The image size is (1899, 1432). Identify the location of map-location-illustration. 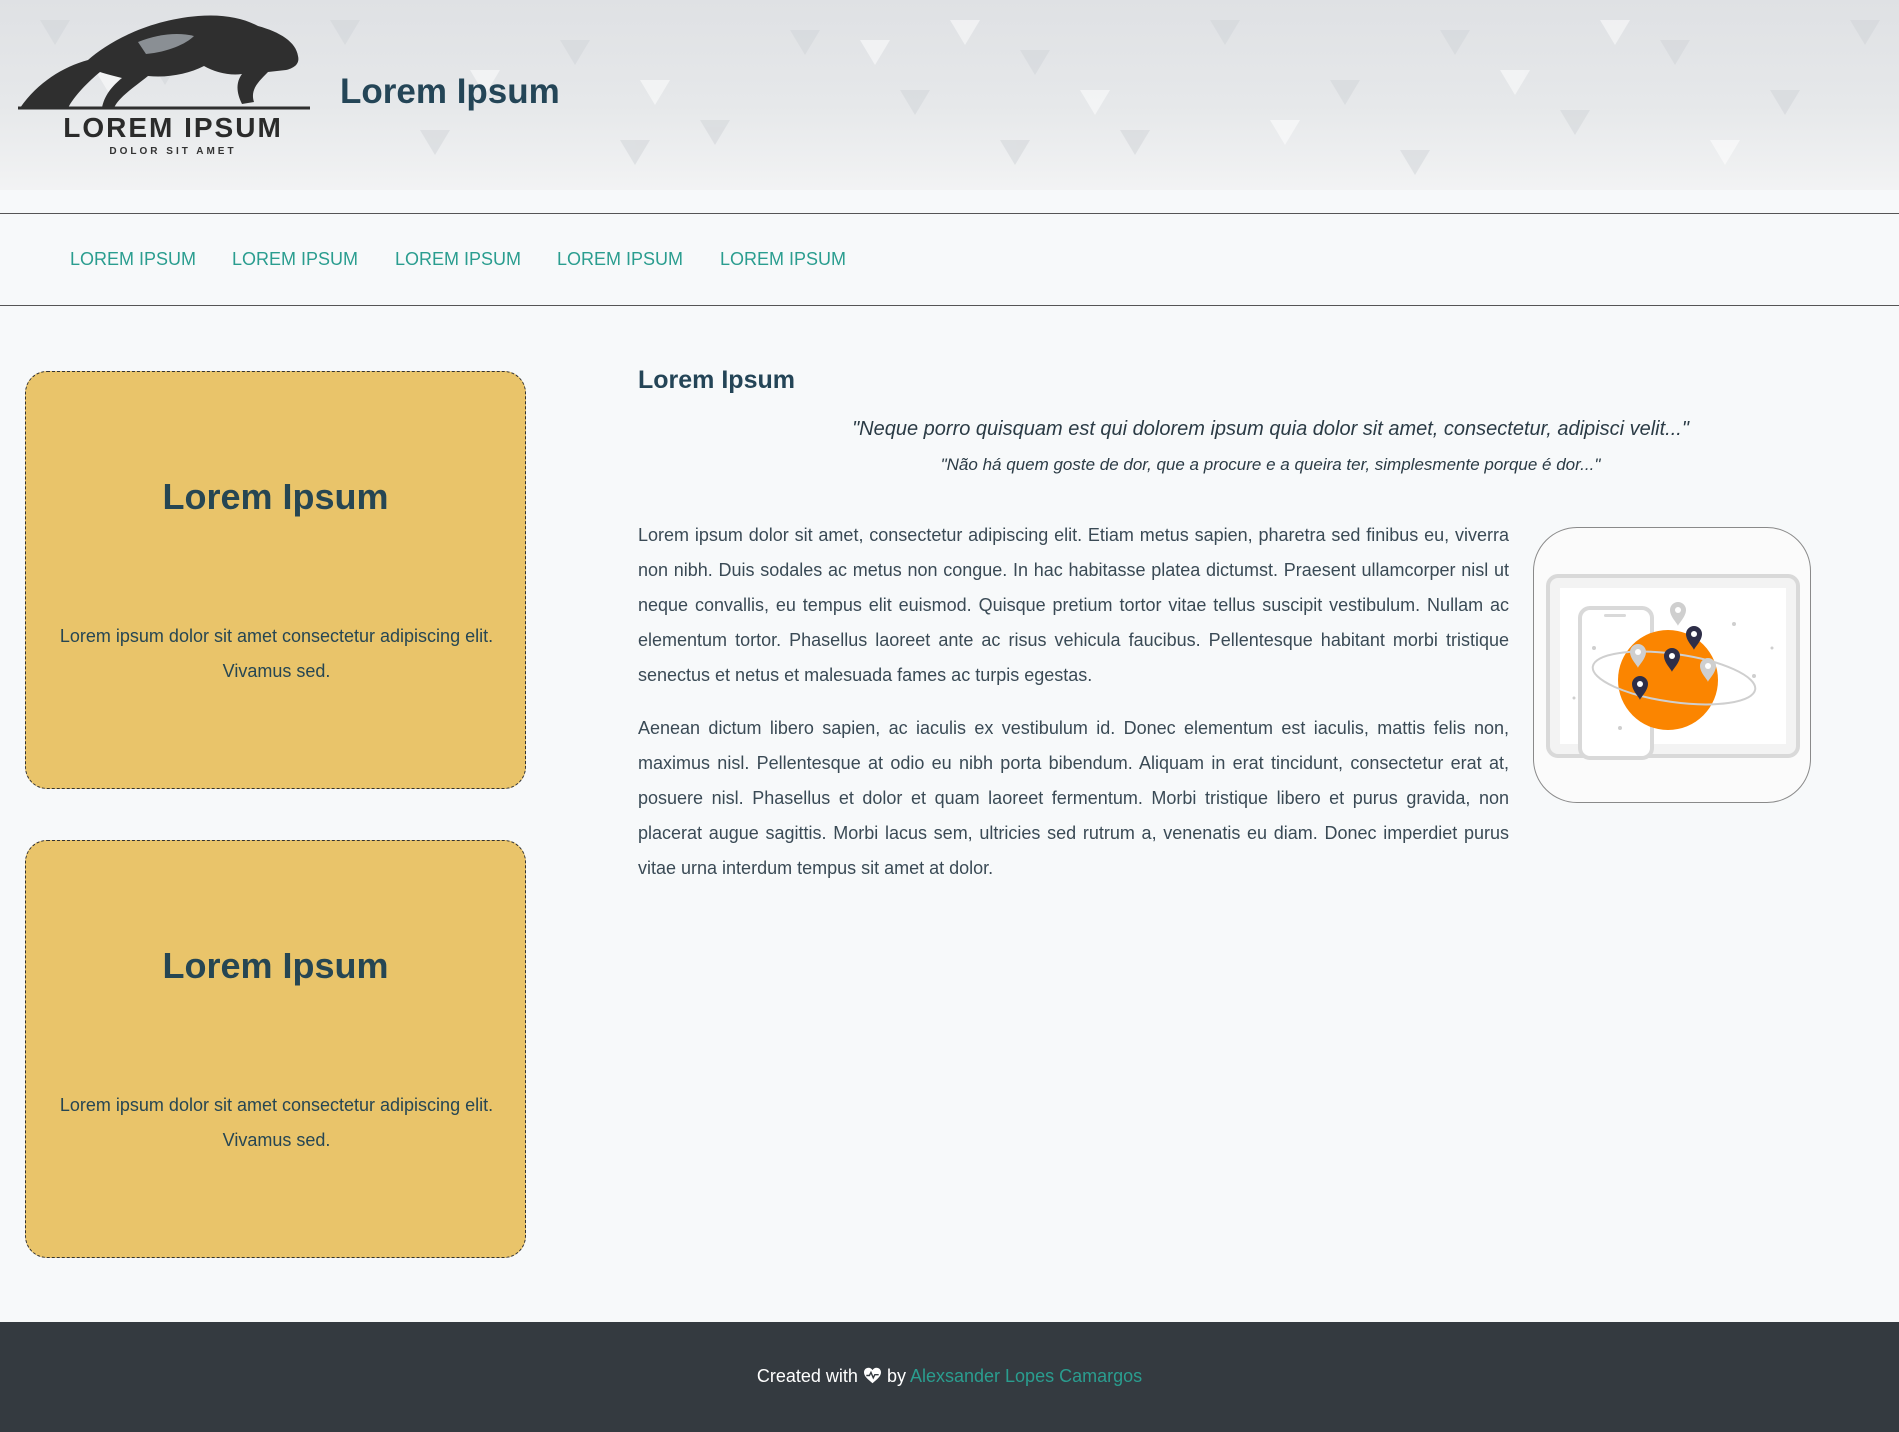
(1672, 665).